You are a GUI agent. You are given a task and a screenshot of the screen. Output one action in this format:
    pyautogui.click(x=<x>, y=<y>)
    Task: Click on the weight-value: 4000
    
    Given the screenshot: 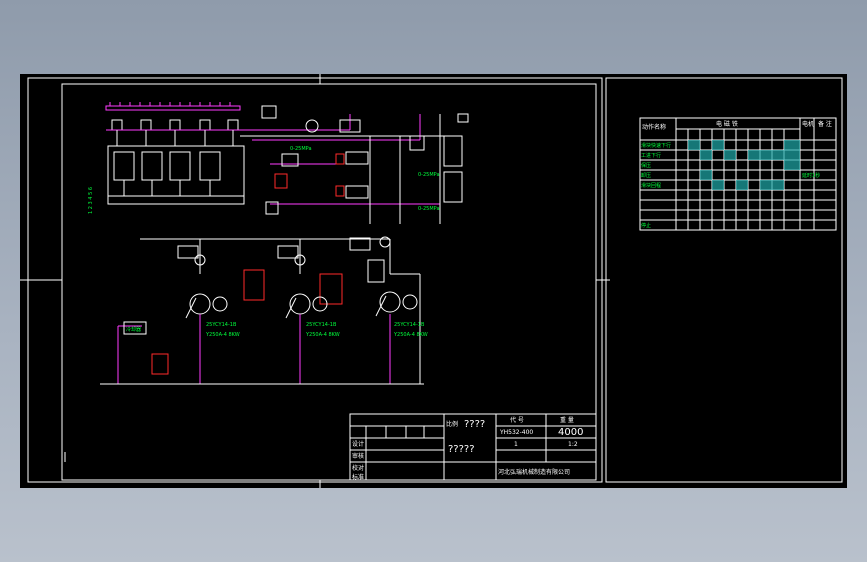 What is the action you would take?
    pyautogui.click(x=570, y=432)
    